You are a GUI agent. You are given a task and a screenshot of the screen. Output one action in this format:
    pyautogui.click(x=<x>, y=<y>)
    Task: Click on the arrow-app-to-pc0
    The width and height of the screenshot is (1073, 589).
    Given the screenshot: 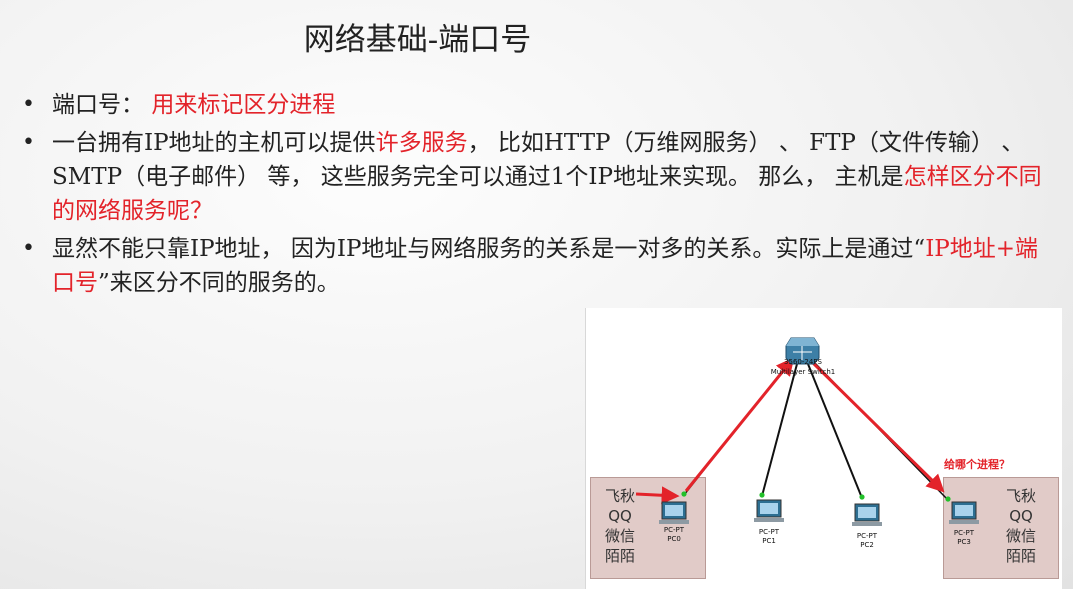 What is the action you would take?
    pyautogui.click(x=657, y=495)
    